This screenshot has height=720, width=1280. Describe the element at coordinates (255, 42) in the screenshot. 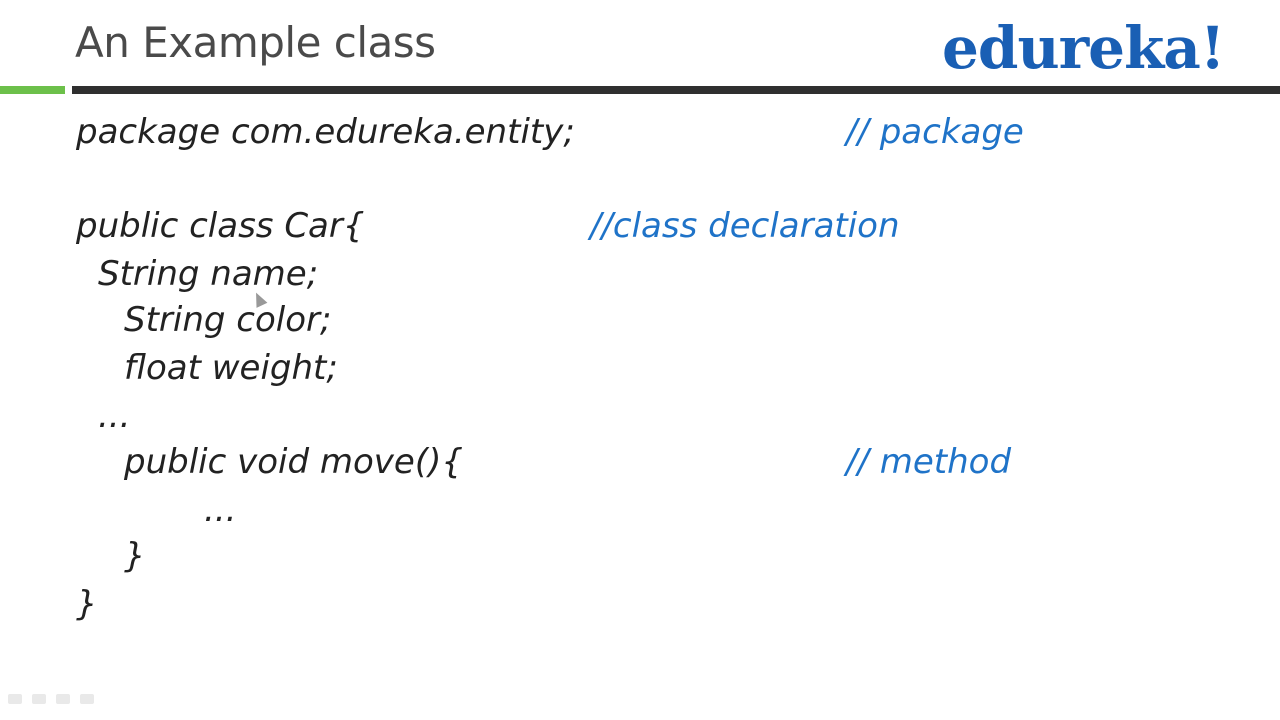

I see `slide-title: An Example class` at that location.